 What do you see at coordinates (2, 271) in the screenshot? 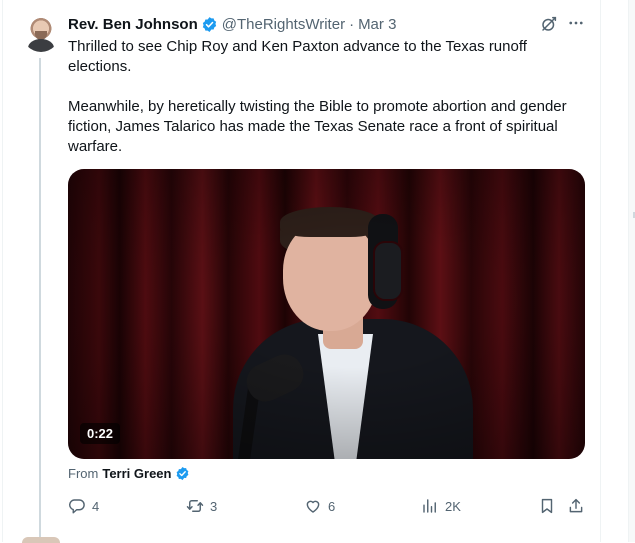
I see `card-border-left` at bounding box center [2, 271].